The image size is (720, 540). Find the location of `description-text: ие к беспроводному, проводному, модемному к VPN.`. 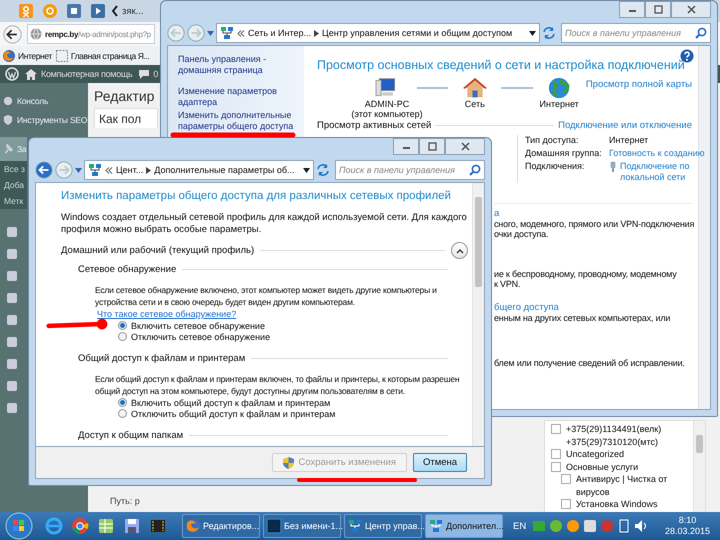

description-text: ие к беспроводному, проводному, модемному к VPN. is located at coordinates (586, 279).